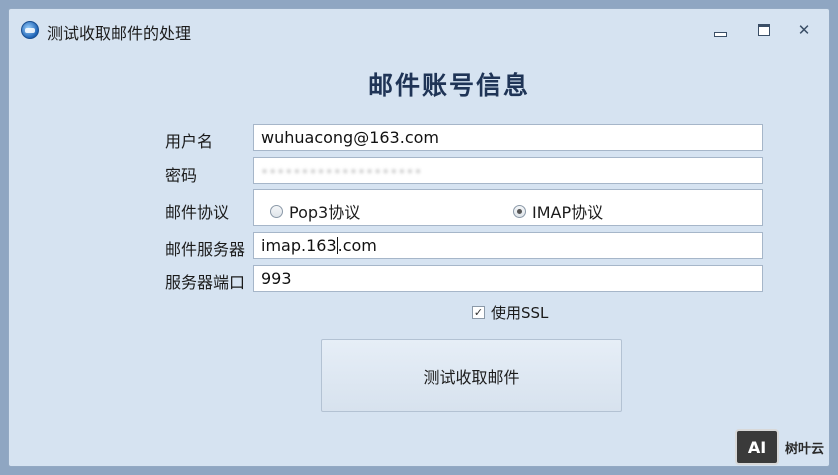 Image resolution: width=838 pixels, height=475 pixels. What do you see at coordinates (508, 278) in the screenshot?
I see `port-field: 993` at bounding box center [508, 278].